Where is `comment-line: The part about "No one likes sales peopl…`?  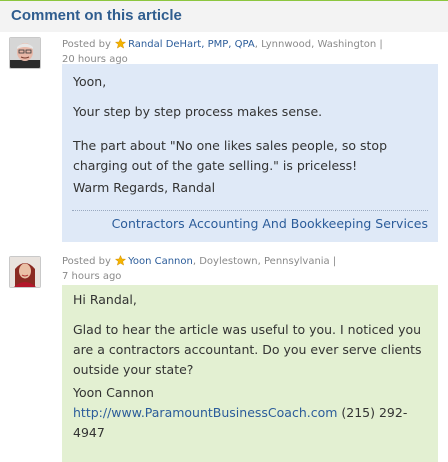 comment-line: The part about "No one likes sales peopl… is located at coordinates (230, 155).